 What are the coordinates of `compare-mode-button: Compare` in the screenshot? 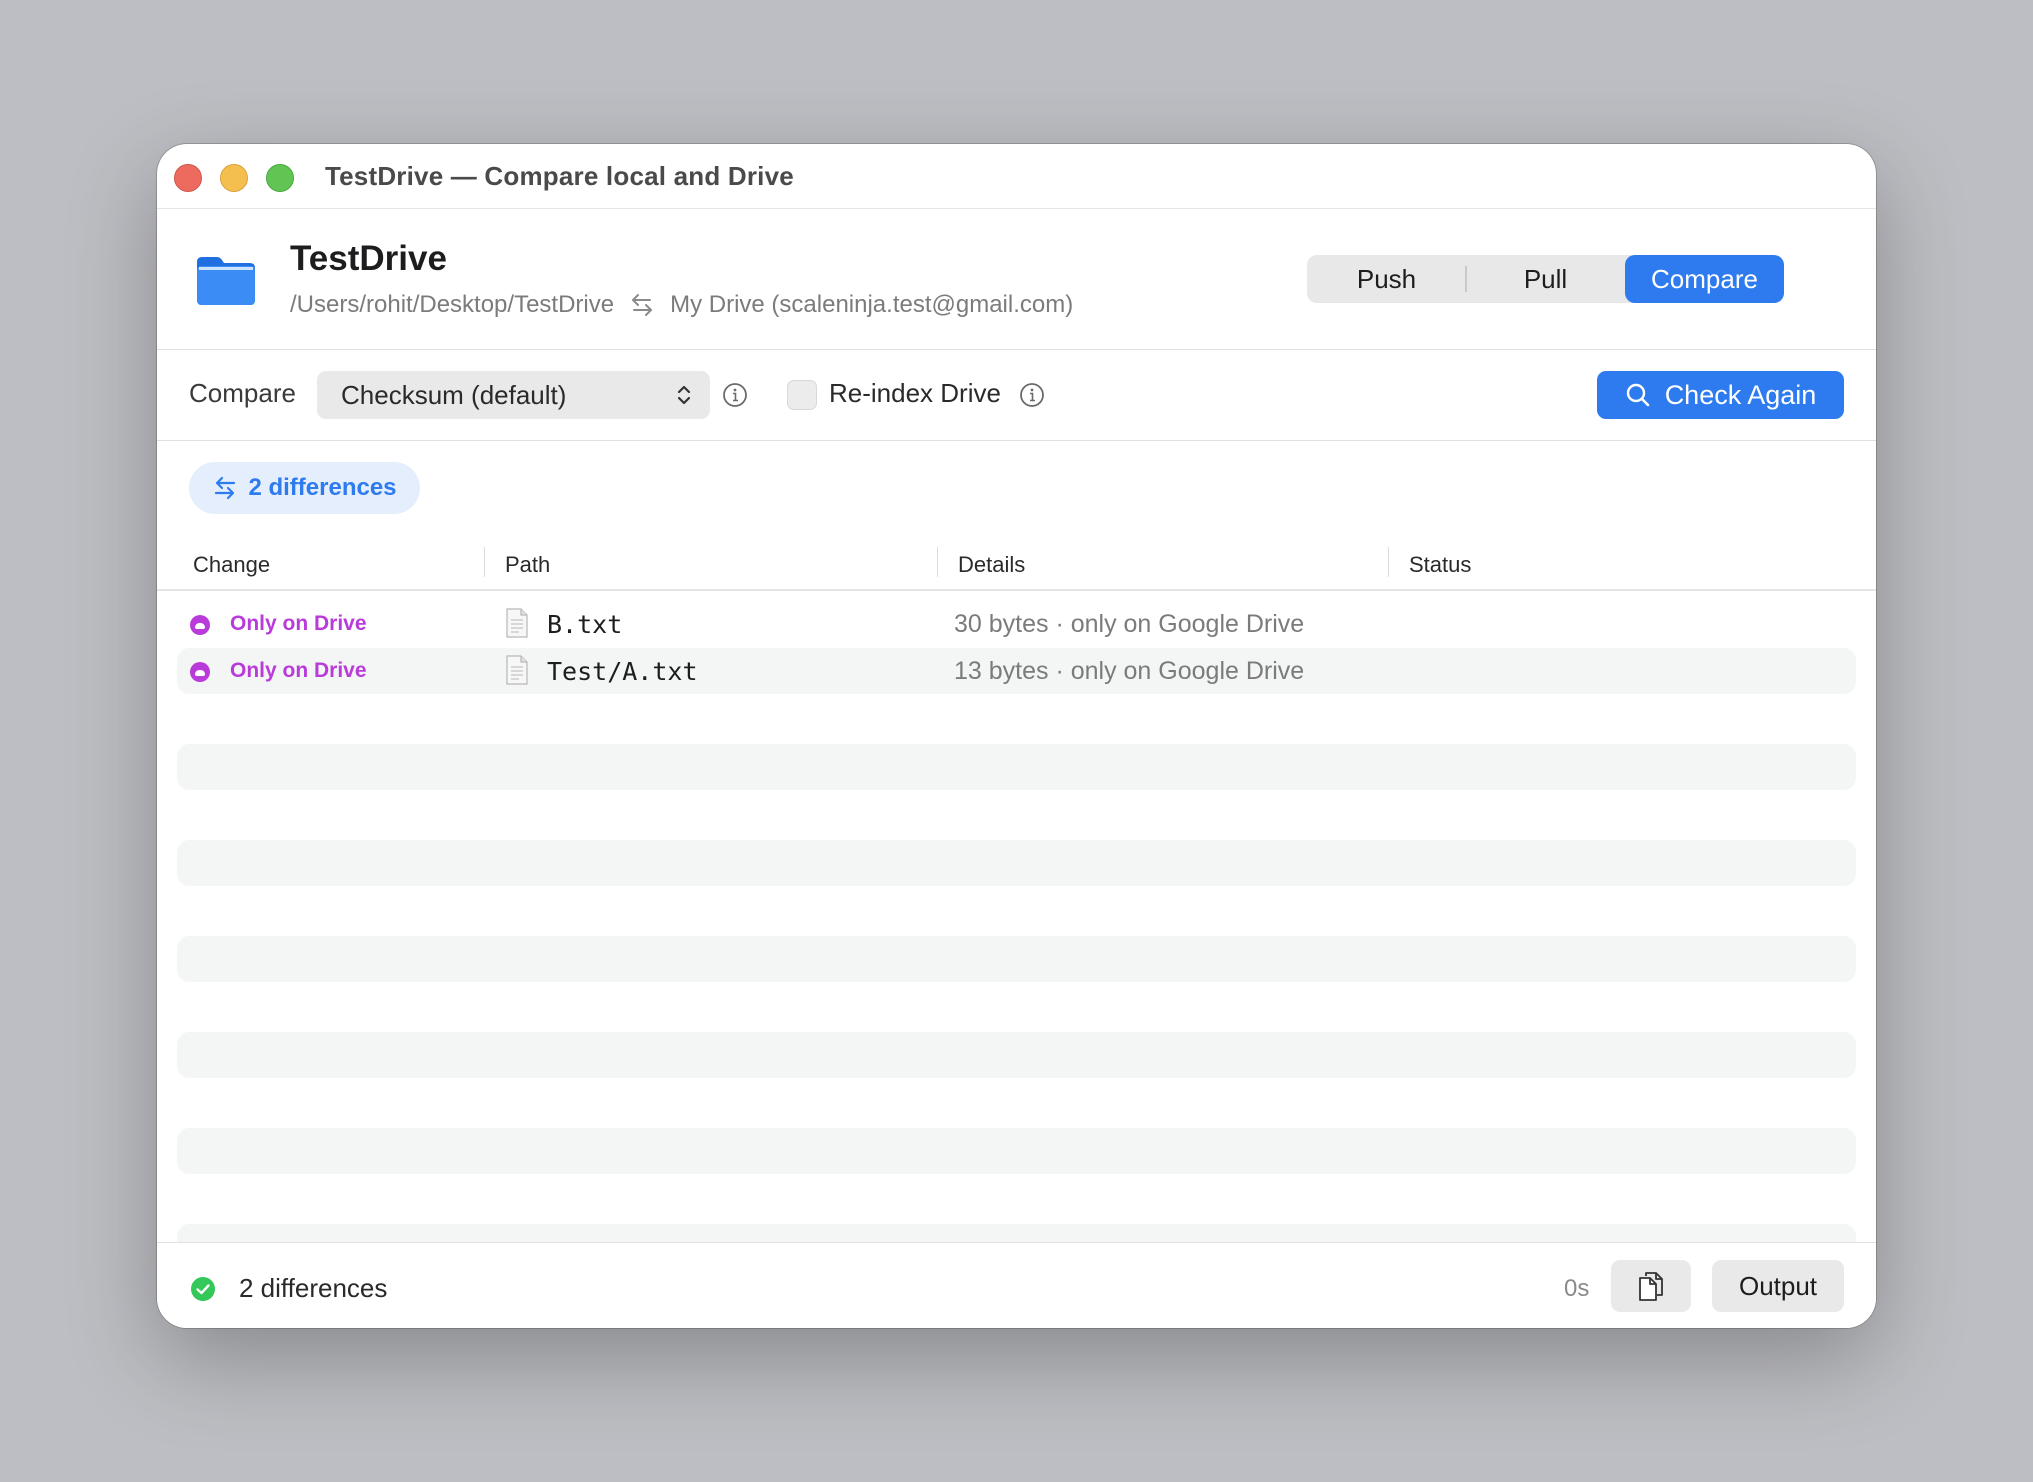 It's located at (1704, 279).